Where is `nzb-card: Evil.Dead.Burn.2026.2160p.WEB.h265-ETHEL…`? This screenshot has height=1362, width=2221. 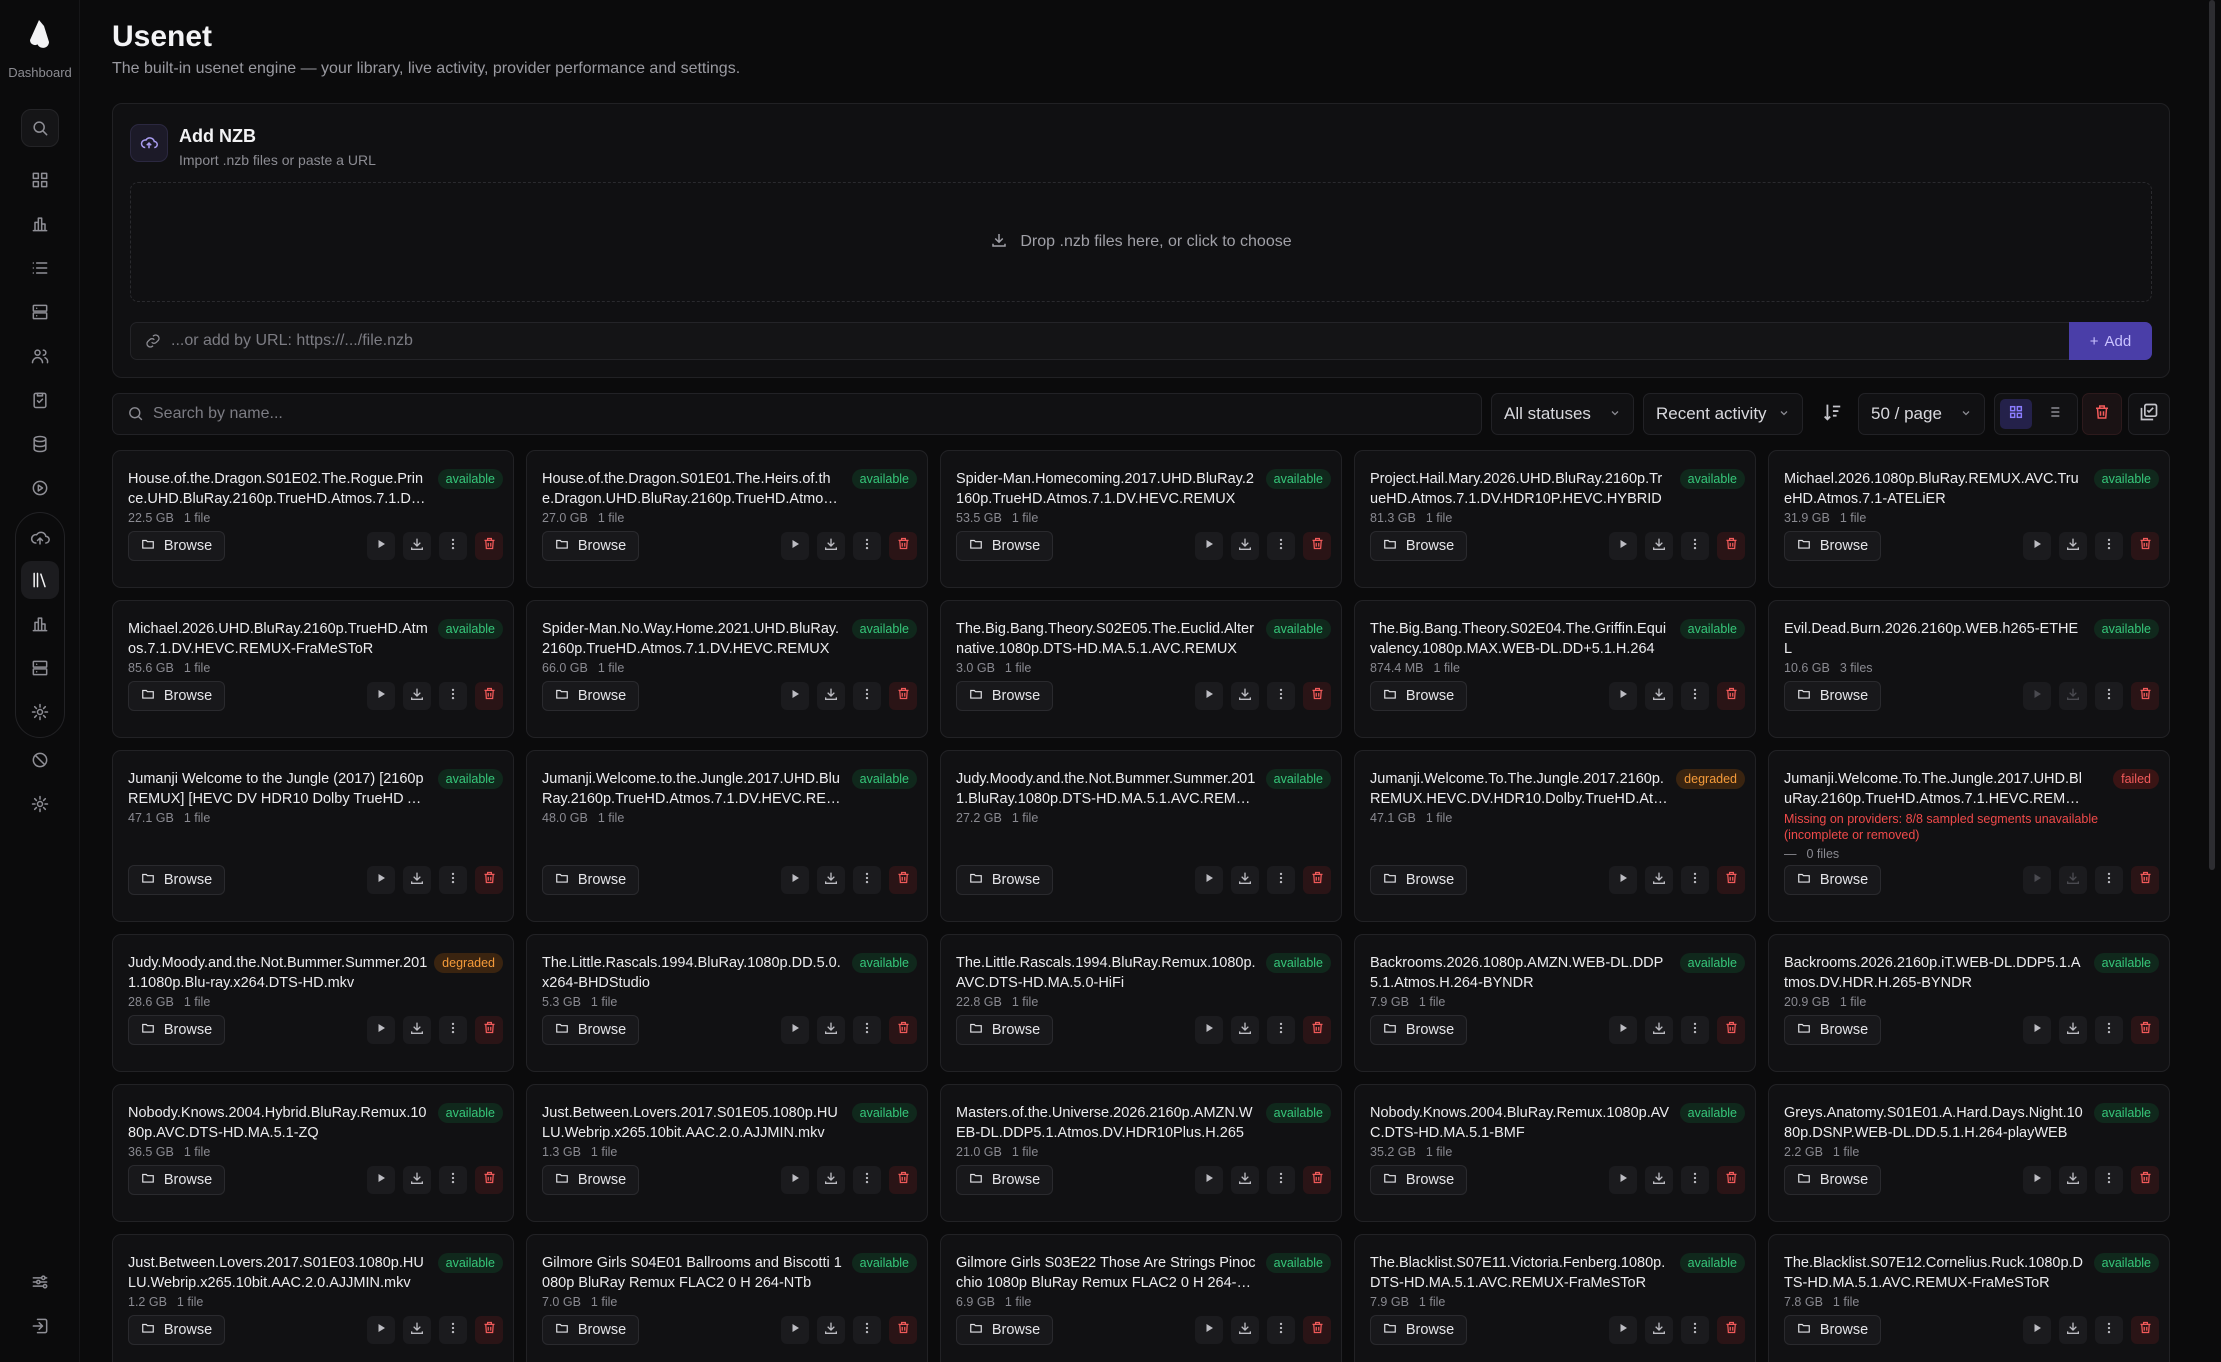
nzb-card: Evil.Dead.Burn.2026.2160p.WEB.h265-ETHEL… is located at coordinates (1969, 669).